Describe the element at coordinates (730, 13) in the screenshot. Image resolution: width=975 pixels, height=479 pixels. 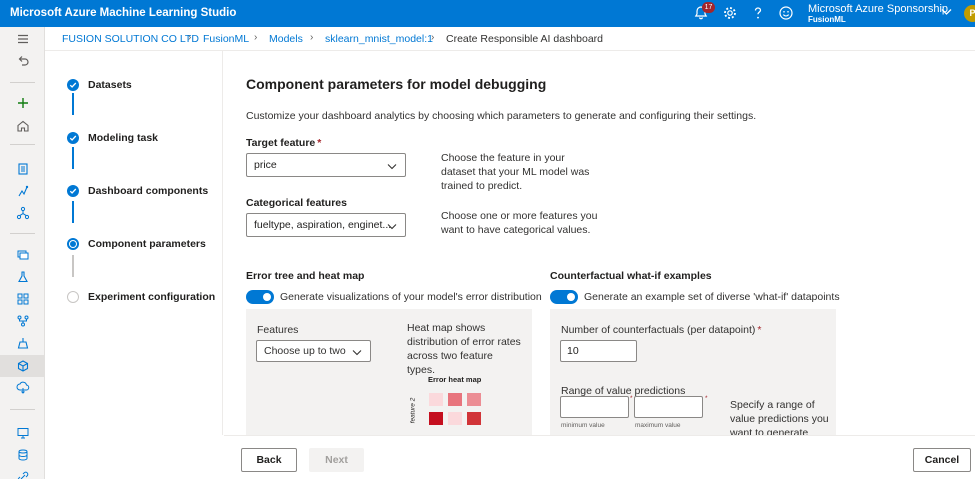
I see `settings-gear-icon` at that location.